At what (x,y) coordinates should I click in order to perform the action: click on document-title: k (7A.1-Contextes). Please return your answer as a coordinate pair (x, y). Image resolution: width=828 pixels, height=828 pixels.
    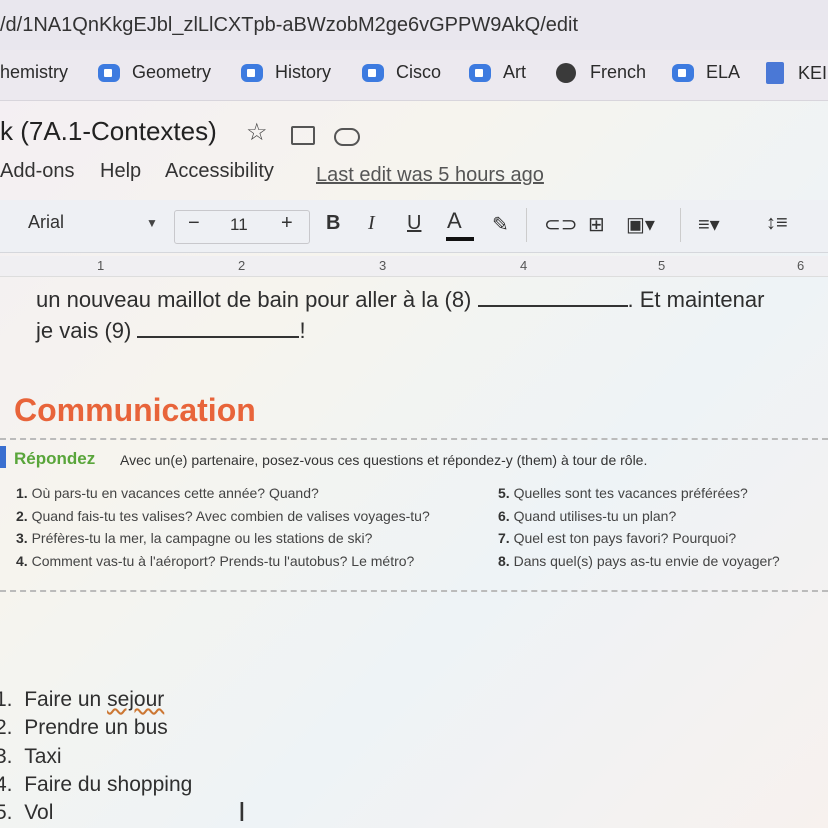
    Looking at the image, I should click on (108, 131).